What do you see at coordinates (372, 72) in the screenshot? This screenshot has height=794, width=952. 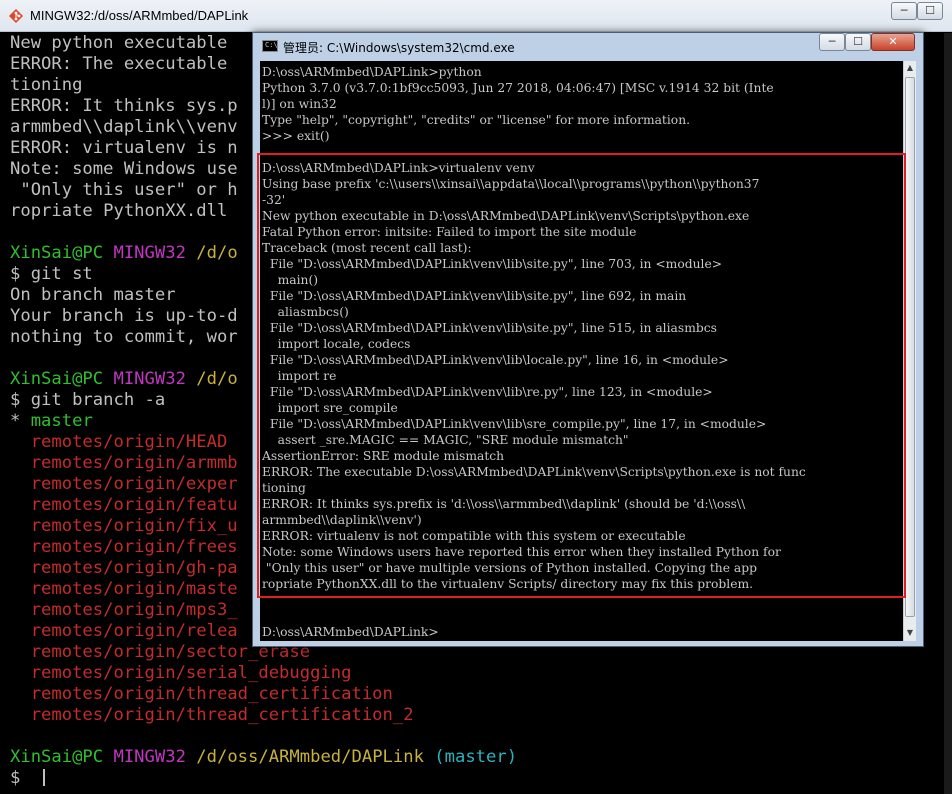 I see `cmd-terminal-line: D:\oss\ARMmbed\DAPLink>python` at bounding box center [372, 72].